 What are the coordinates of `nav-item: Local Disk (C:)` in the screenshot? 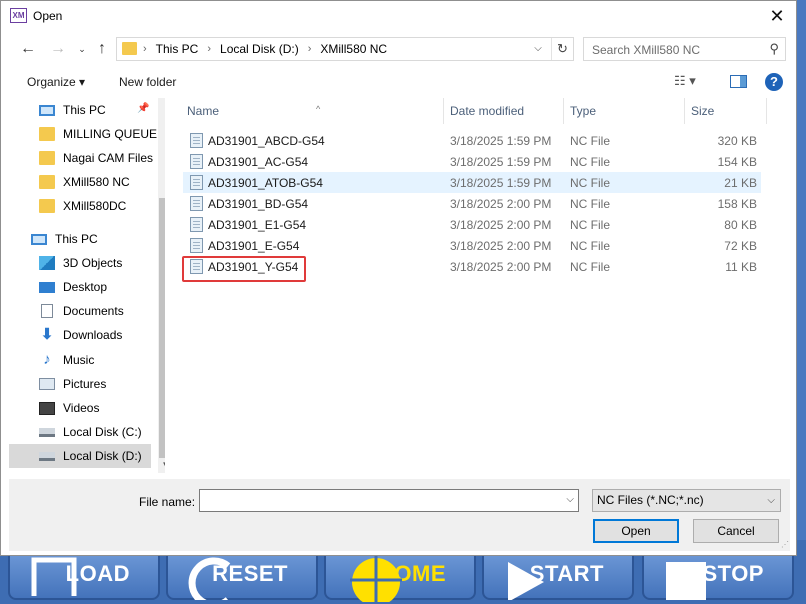 It's located at (80, 432).